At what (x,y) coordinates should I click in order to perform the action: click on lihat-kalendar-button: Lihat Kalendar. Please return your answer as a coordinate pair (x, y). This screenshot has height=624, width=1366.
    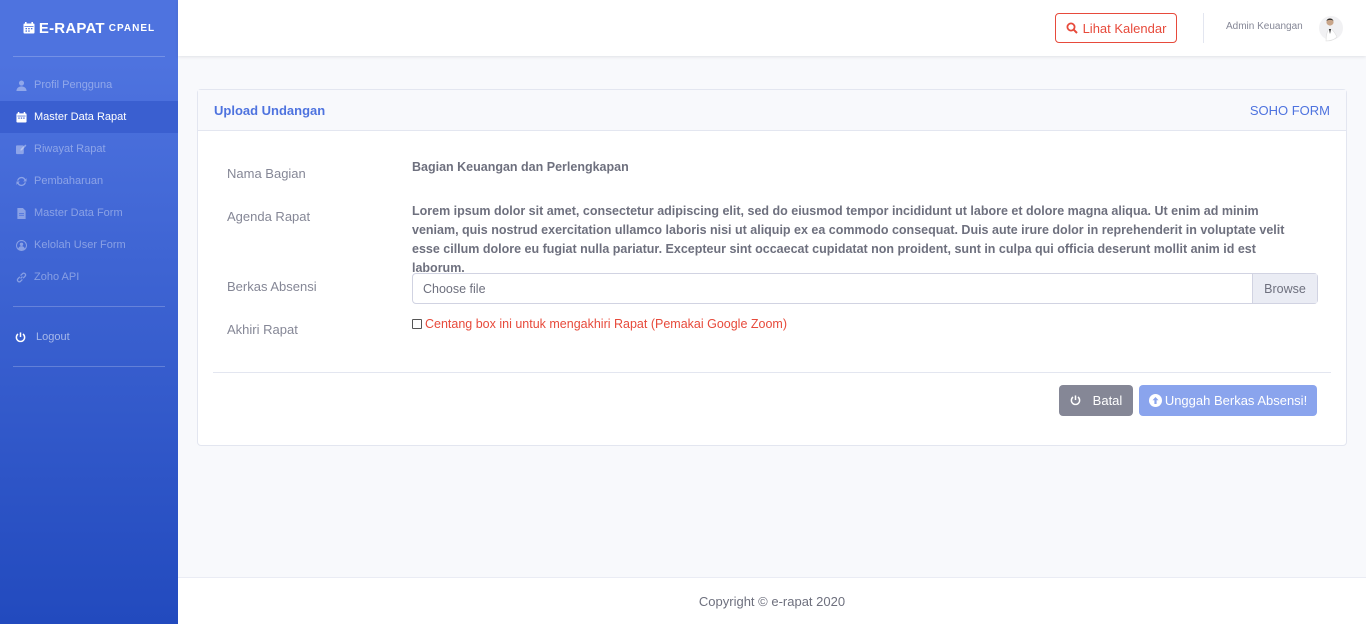
    Looking at the image, I should click on (1116, 28).